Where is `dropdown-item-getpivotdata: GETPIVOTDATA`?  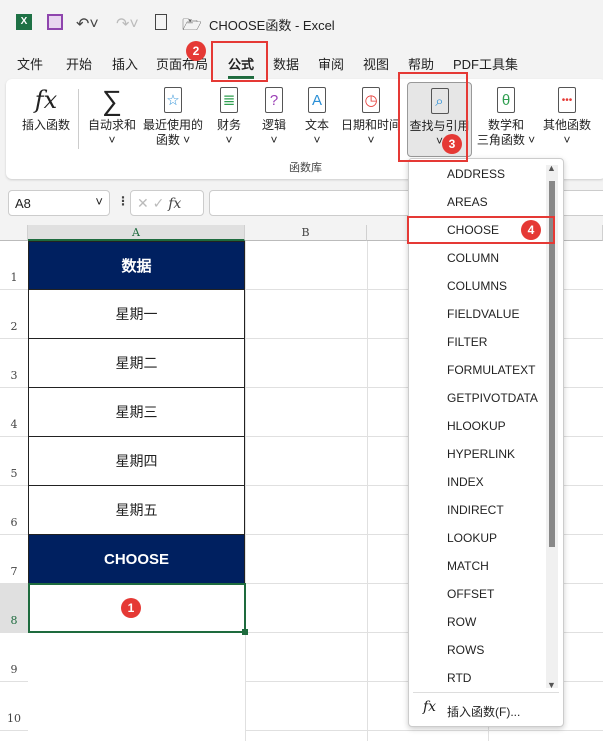
dropdown-item-getpivotdata: GETPIVOTDATA is located at coordinates (492, 398).